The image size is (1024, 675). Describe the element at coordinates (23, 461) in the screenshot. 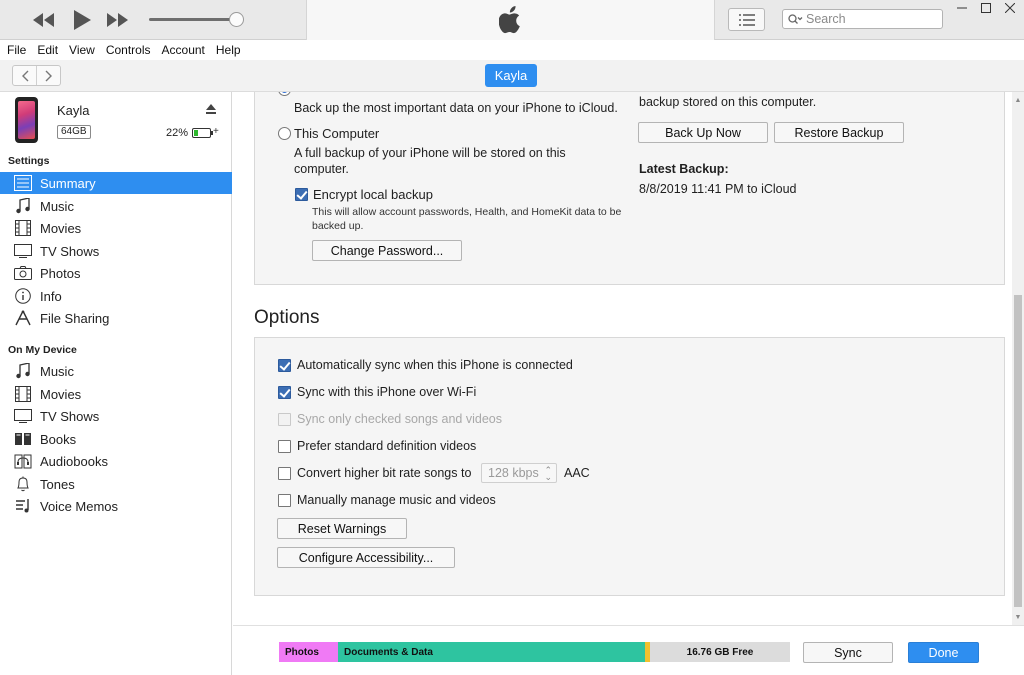

I see `audiobook-icon` at that location.